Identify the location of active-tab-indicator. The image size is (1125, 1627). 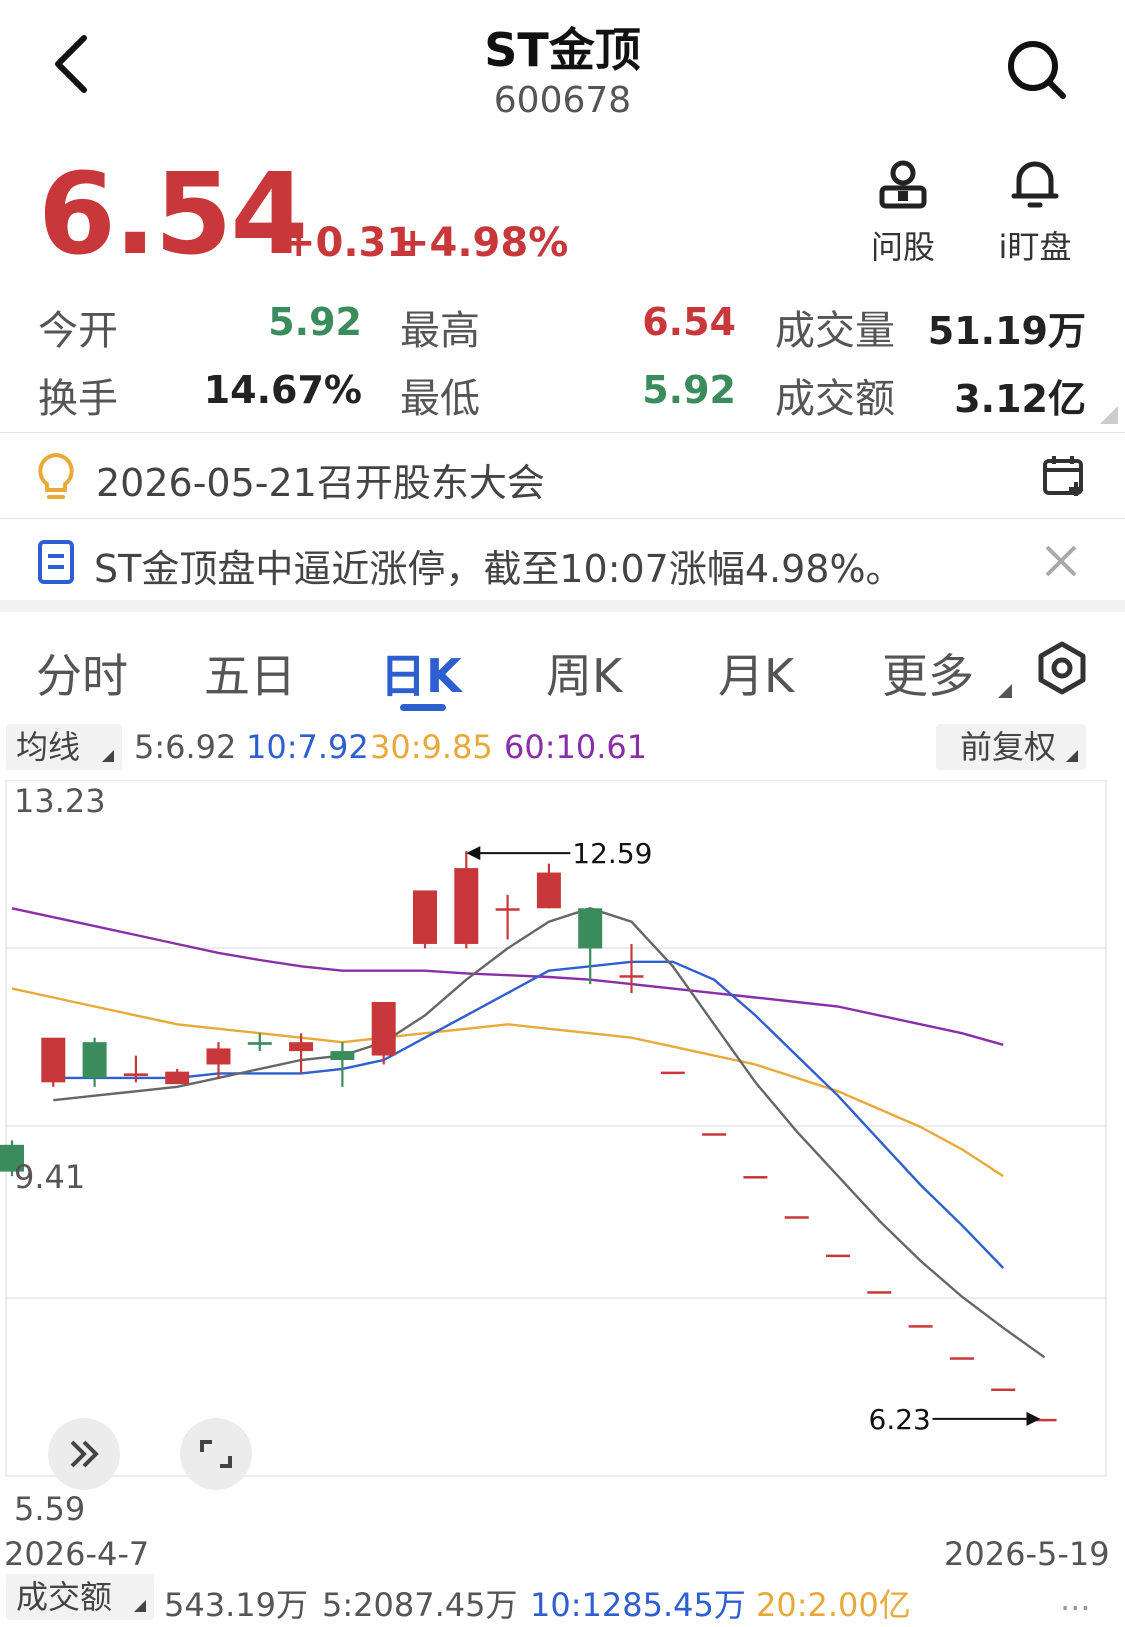
(423, 707).